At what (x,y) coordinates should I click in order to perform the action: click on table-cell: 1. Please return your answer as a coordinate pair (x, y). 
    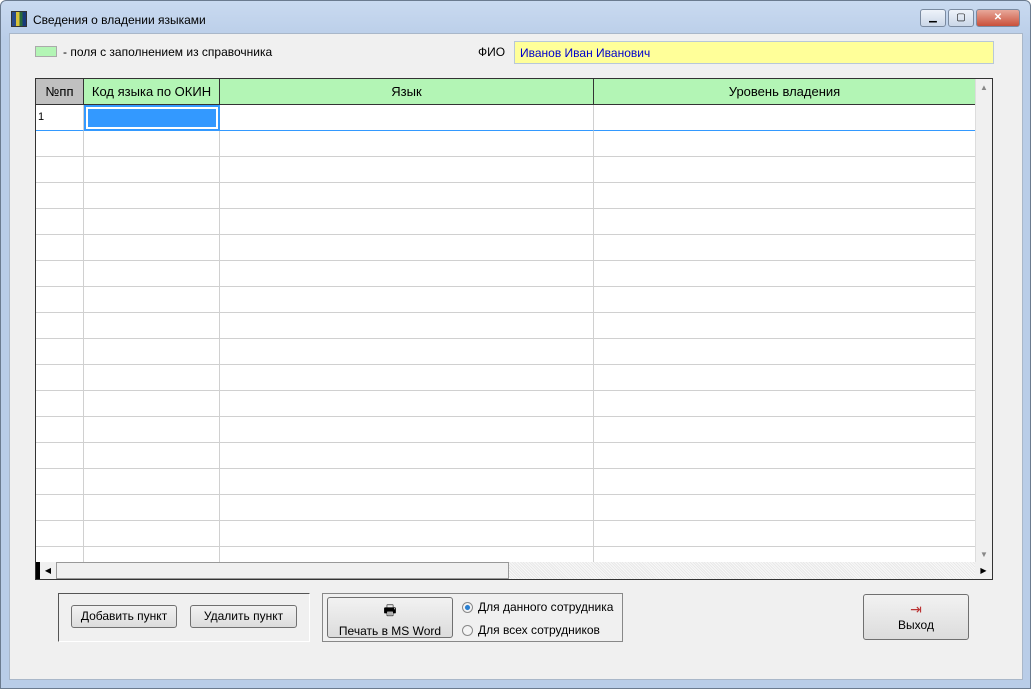
    Looking at the image, I should click on (60, 118).